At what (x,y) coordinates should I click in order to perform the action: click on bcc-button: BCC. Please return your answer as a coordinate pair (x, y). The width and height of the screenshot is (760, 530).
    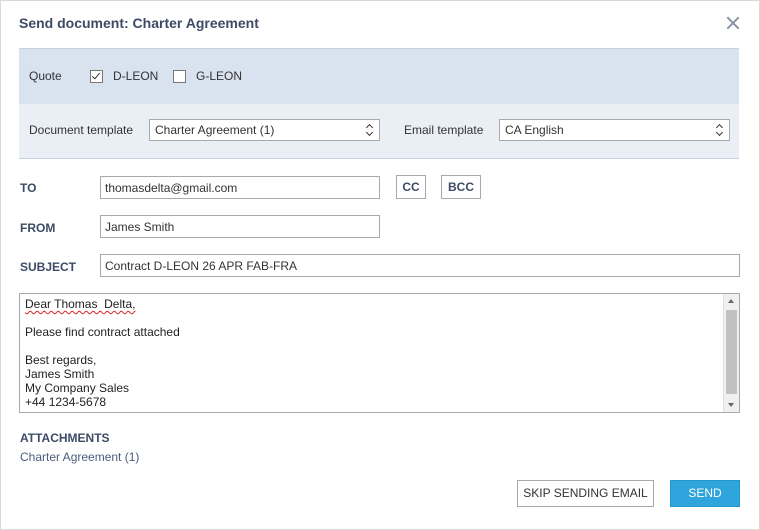
    Looking at the image, I should click on (461, 187).